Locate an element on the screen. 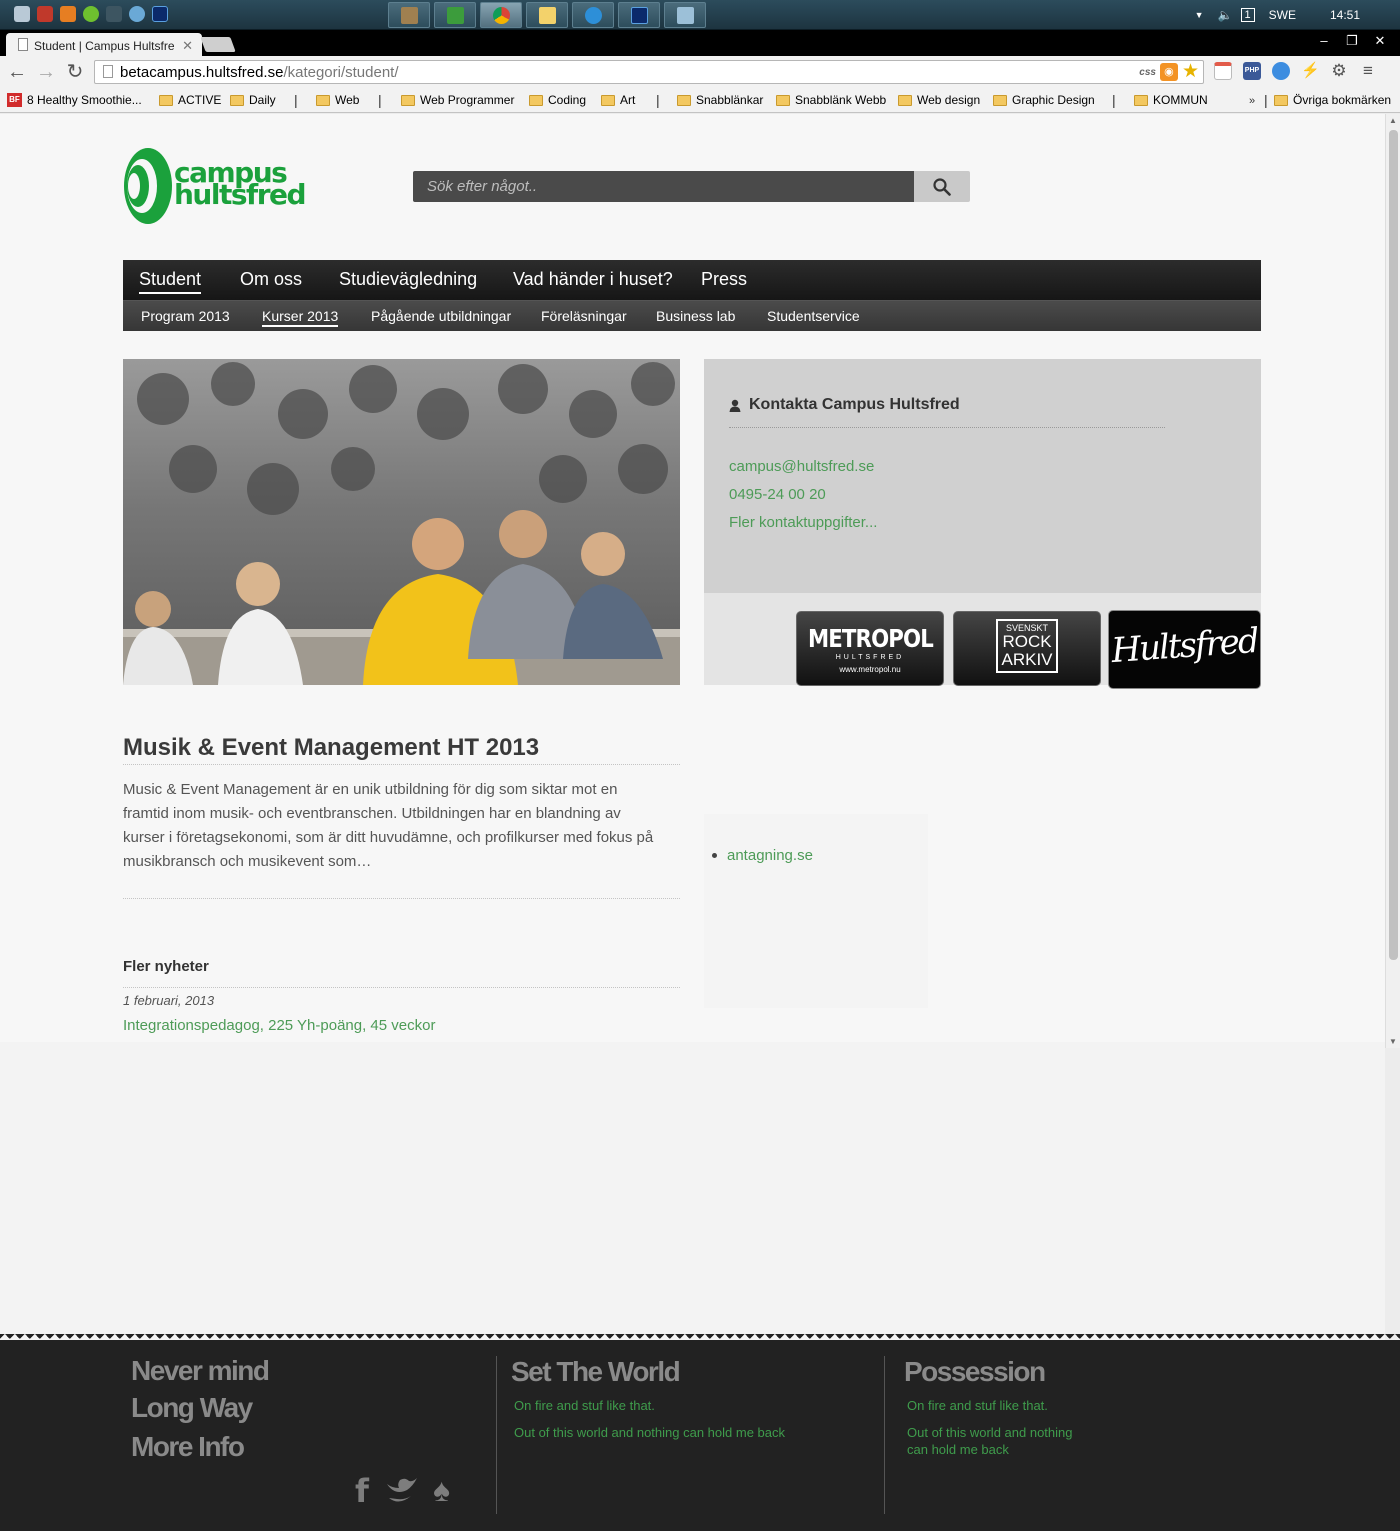 Image resolution: width=1400 pixels, height=1531 pixels. search-icon is located at coordinates (942, 186).